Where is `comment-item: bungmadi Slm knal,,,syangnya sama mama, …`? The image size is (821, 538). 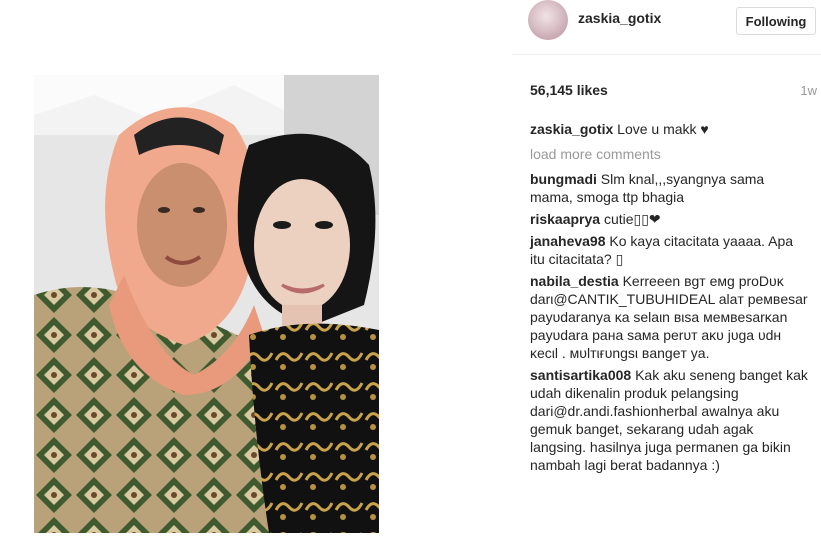
comment-item: bungmadi Slm knal,,,syangnya sama mama, … is located at coordinates (669, 188).